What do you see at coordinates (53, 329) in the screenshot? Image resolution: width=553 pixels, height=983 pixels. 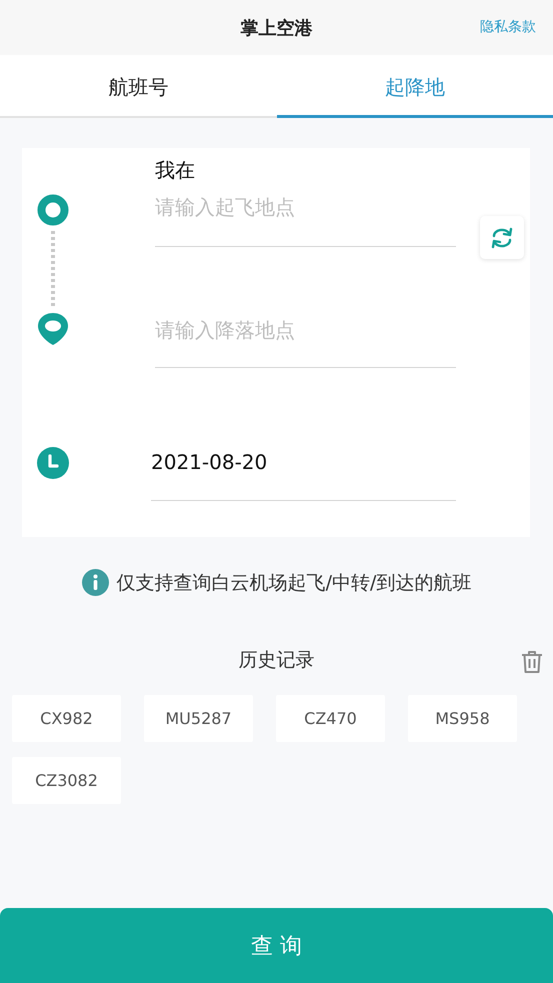 I see `destination-pin-icon` at bounding box center [53, 329].